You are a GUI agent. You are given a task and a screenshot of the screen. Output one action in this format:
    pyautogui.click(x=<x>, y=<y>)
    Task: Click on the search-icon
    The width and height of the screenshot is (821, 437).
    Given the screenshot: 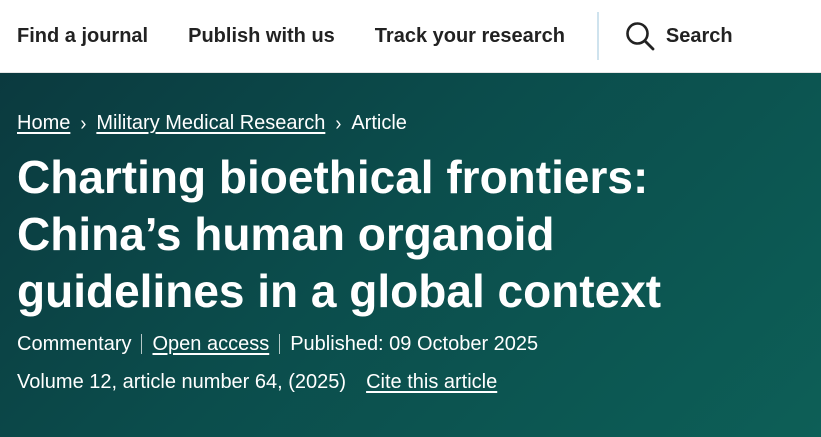 What is the action you would take?
    pyautogui.click(x=640, y=36)
    